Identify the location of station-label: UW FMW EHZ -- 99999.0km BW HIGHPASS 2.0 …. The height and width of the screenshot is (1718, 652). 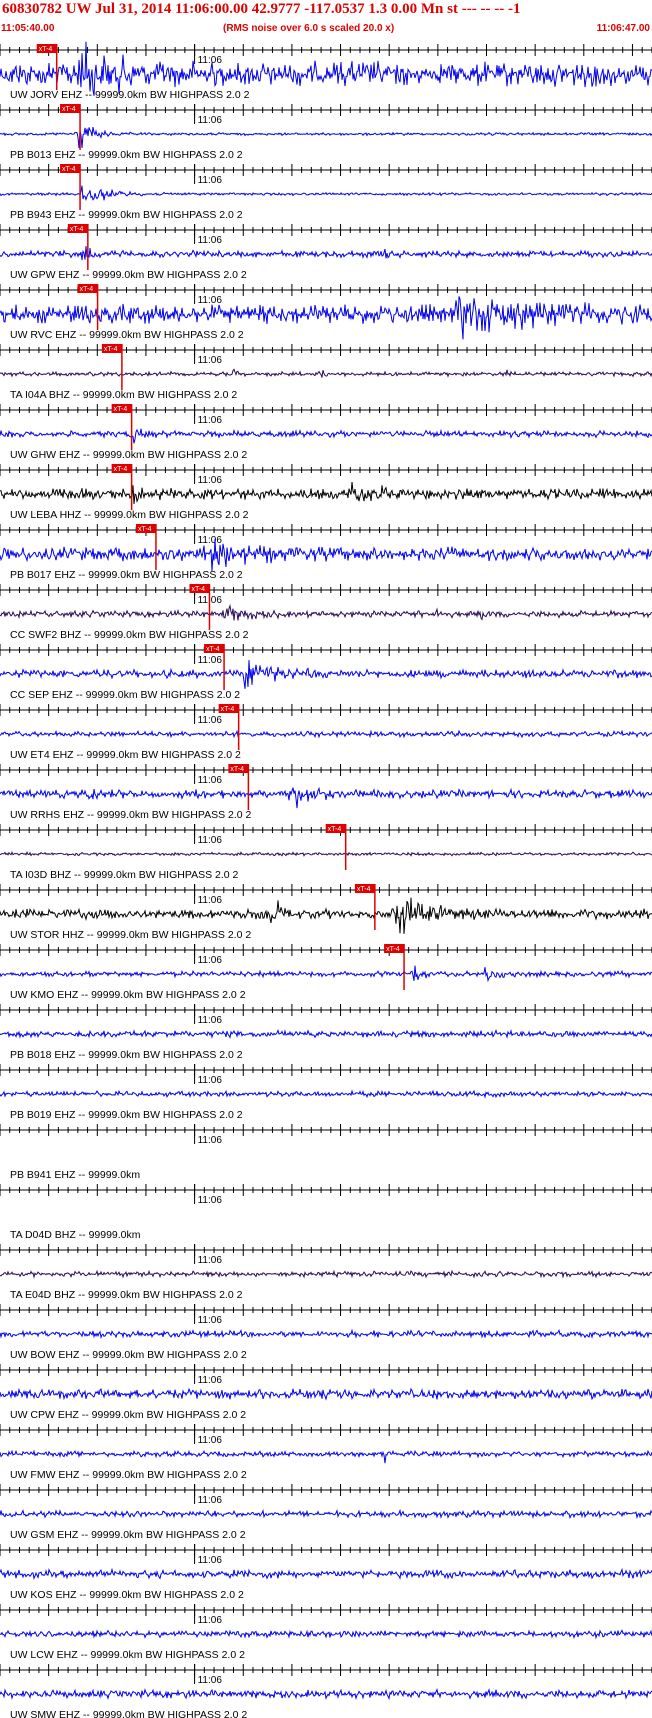
(128, 1475).